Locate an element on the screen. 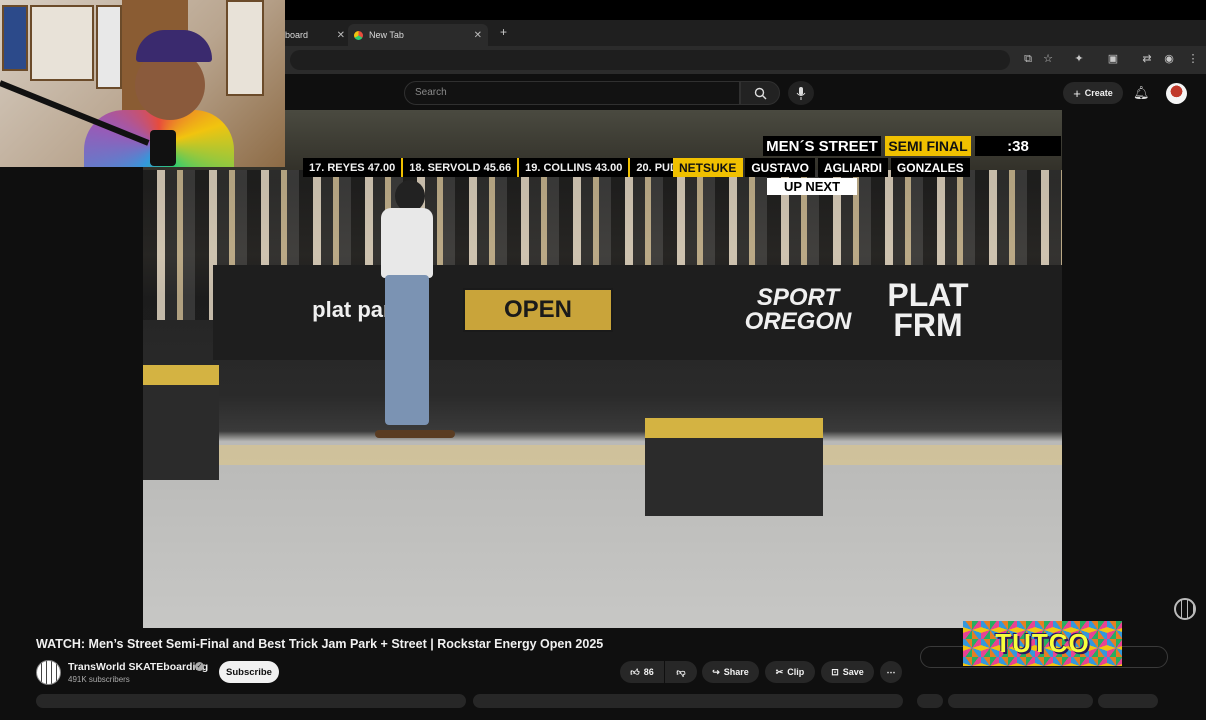  translate-icon: ⇄ is located at coordinates (1147, 59).